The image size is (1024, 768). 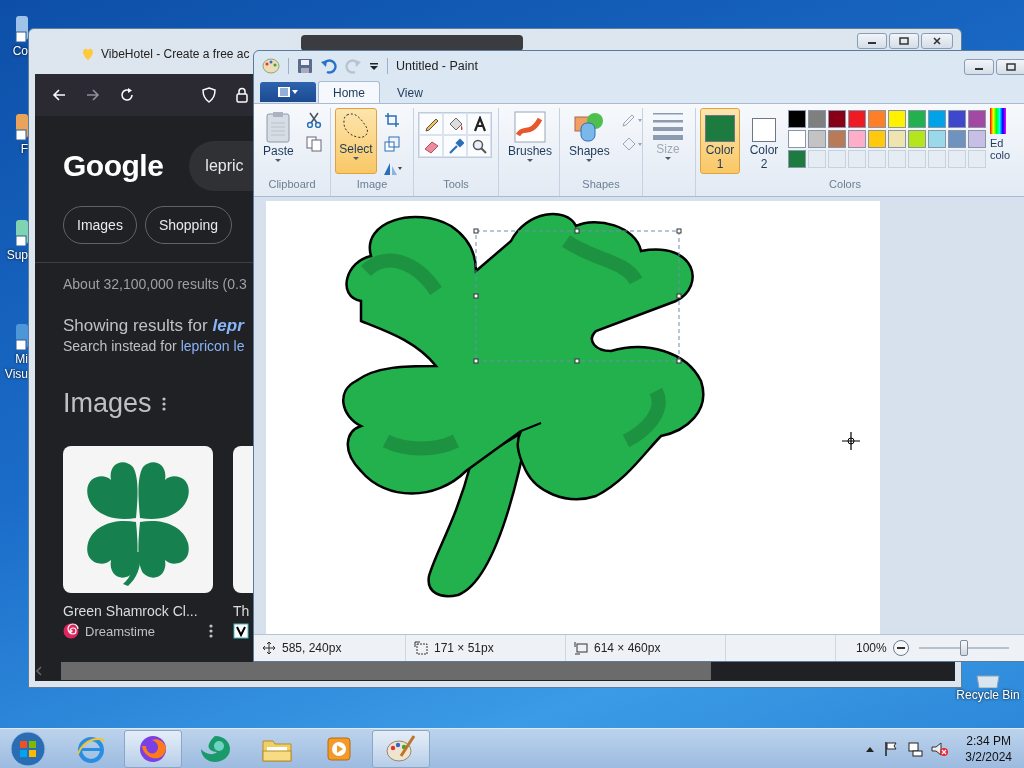 I want to click on move-arrows-icon, so click(x=269, y=648).